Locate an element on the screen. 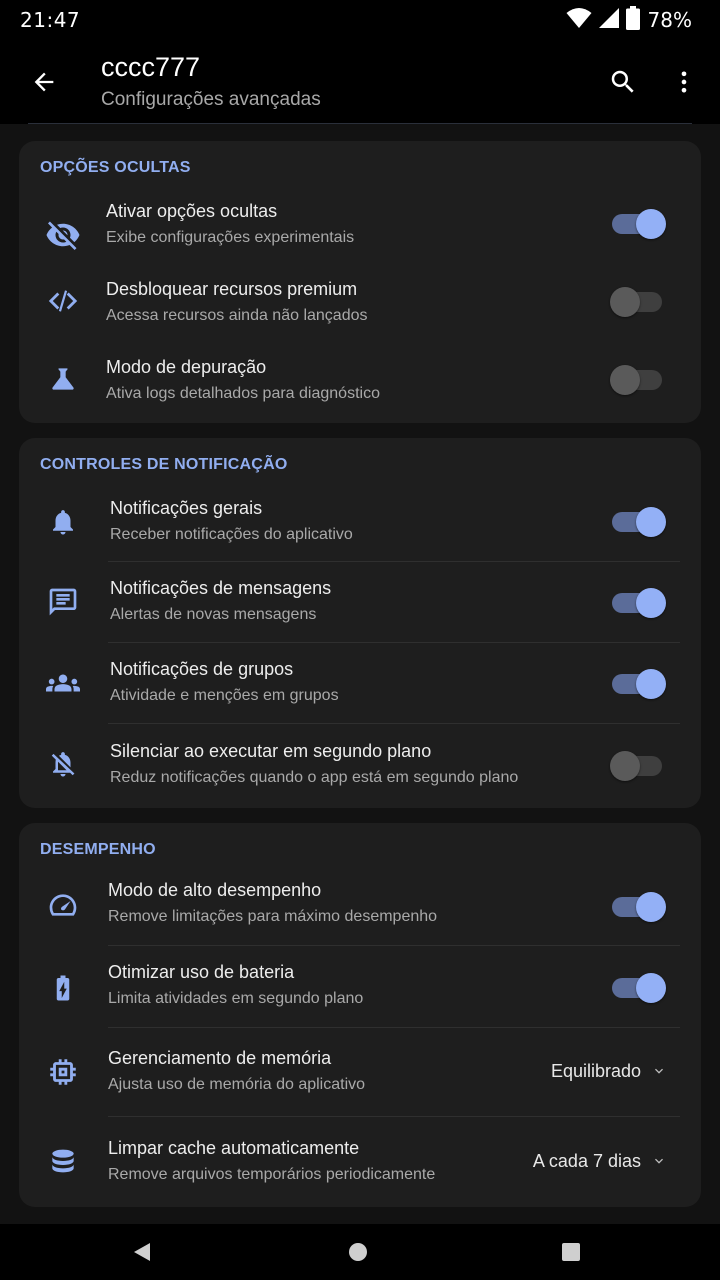 The width and height of the screenshot is (720, 1280). setting-title: Silenciar ao executar em segundo plano is located at coordinates (271, 751).